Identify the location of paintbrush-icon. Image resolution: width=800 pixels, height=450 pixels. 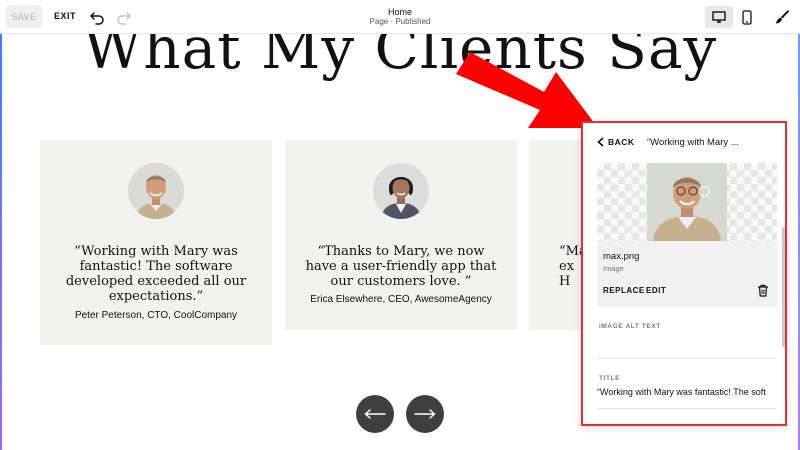
(782, 17).